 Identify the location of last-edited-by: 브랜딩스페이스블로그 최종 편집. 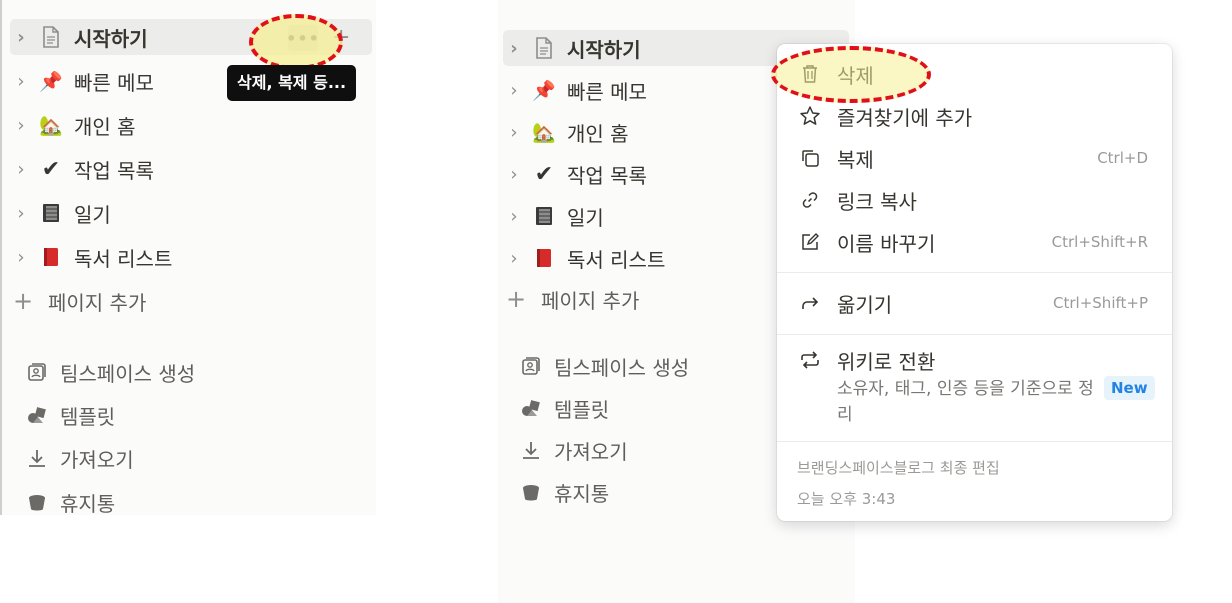
(898, 468).